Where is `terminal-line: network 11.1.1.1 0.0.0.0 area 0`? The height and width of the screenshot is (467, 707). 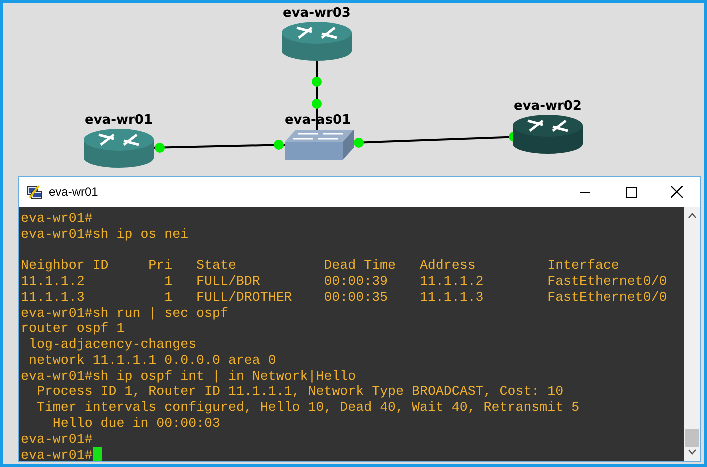 terminal-line: network 11.1.1.1 0.0.0.0 area 0 is located at coordinates (152, 360).